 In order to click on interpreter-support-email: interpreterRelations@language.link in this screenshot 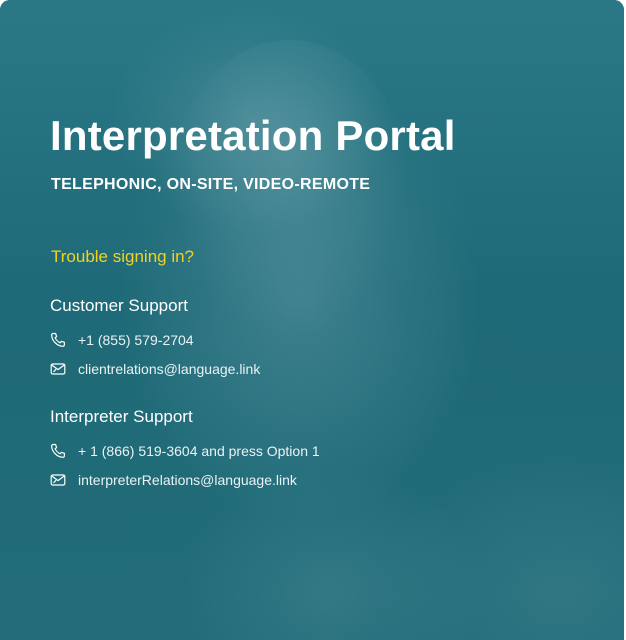, I will do `click(173, 480)`.